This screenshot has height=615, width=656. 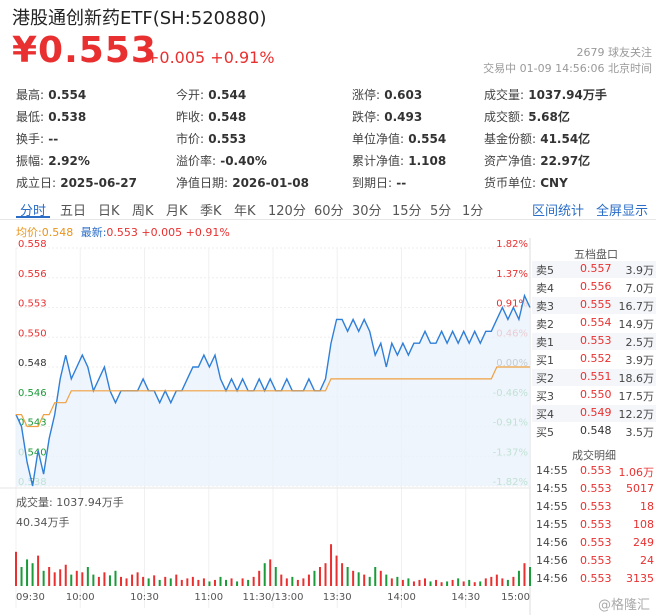 I want to click on stat-15: 资产净值: 22.97亿, so click(x=537, y=161).